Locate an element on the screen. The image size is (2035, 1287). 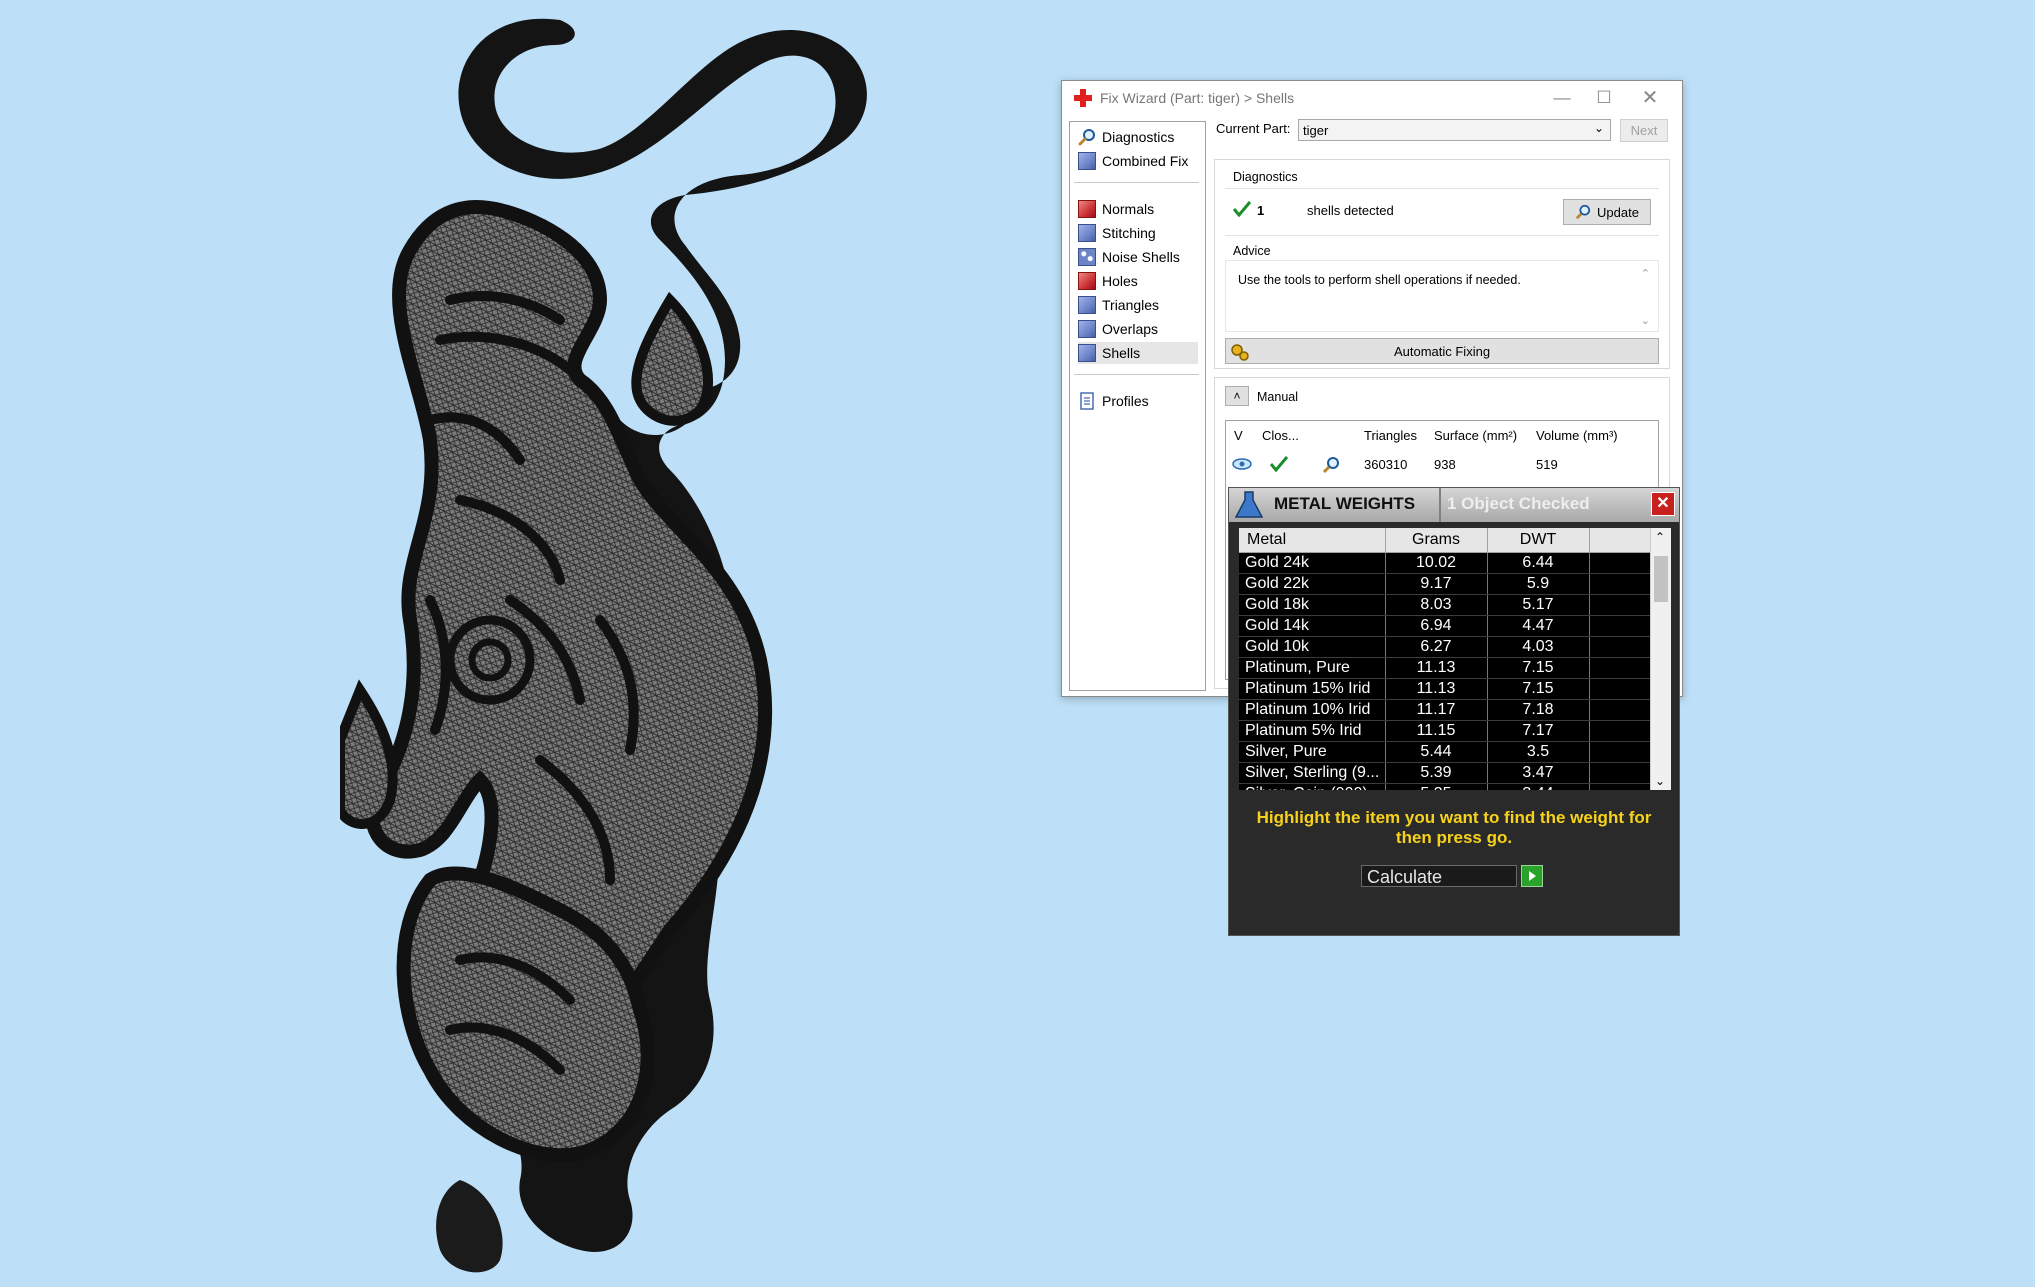
table-row: Platinum 5% Irid 11.15 7.17 is located at coordinates (1445, 731).